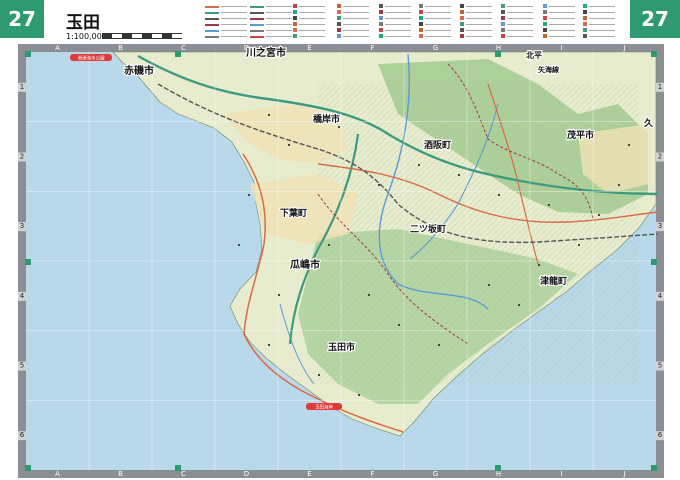 The image size is (680, 480). What do you see at coordinates (561, 474) in the screenshot?
I see `grid-column-label-bottom: I` at bounding box center [561, 474].